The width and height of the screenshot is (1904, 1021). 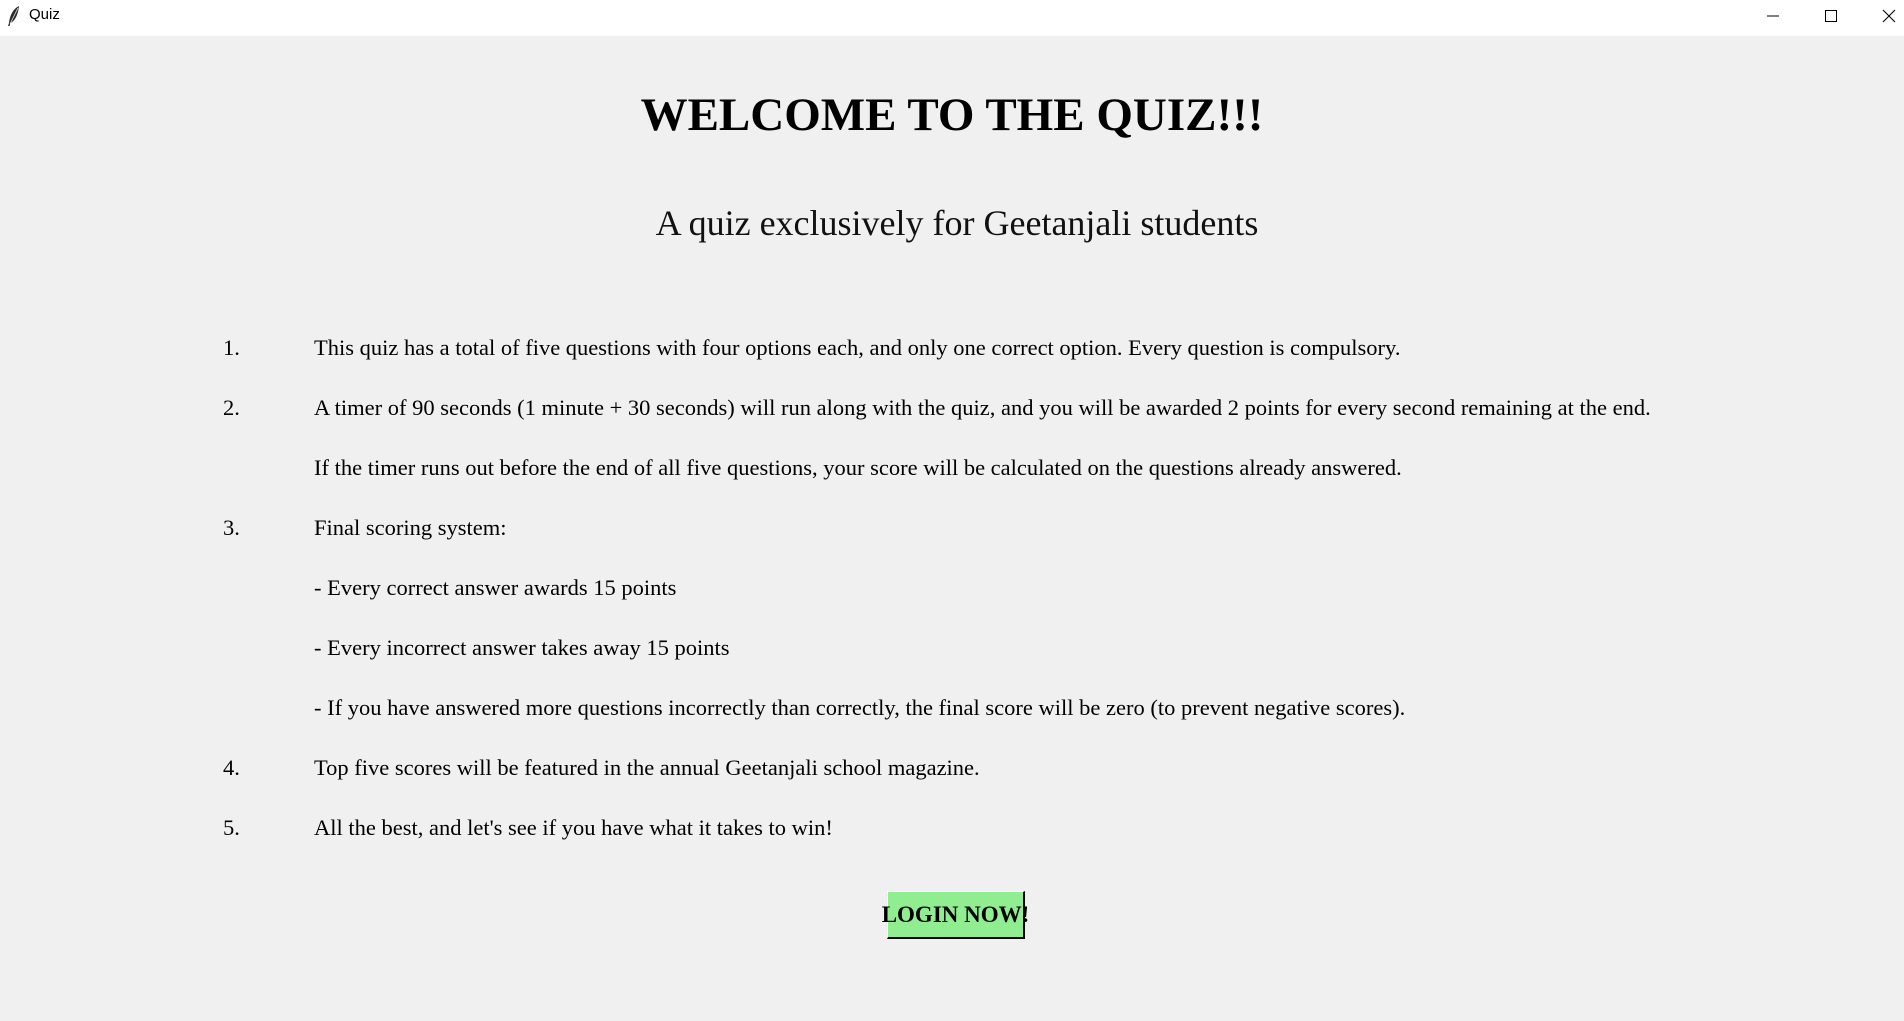 What do you see at coordinates (952, 18) in the screenshot?
I see `title-bar: Quiz` at bounding box center [952, 18].